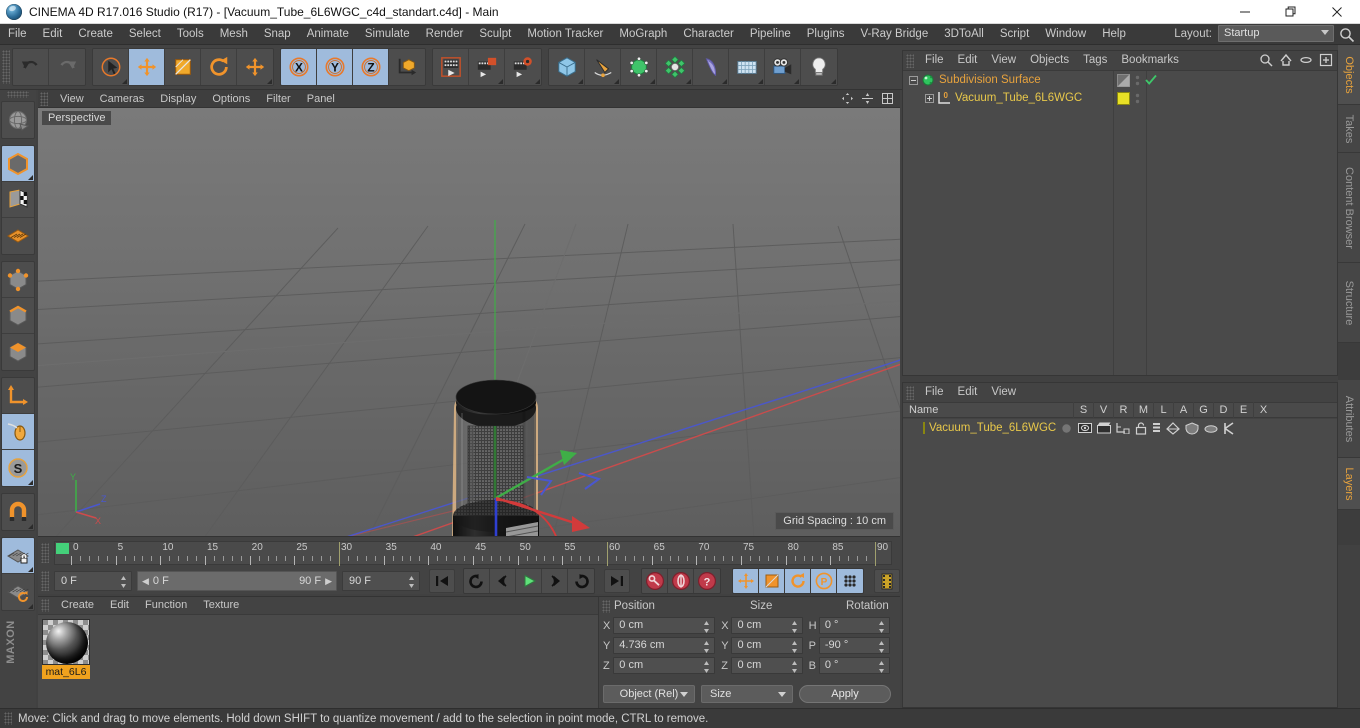  Describe the element at coordinates (867, 98) in the screenshot. I see `zoom-icon` at that location.